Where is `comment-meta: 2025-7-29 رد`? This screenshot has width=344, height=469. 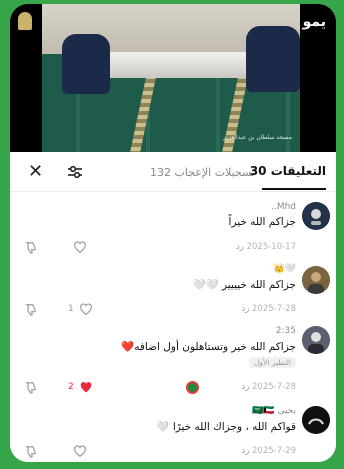 comment-meta: 2025-7-29 رد is located at coordinates (261, 451).